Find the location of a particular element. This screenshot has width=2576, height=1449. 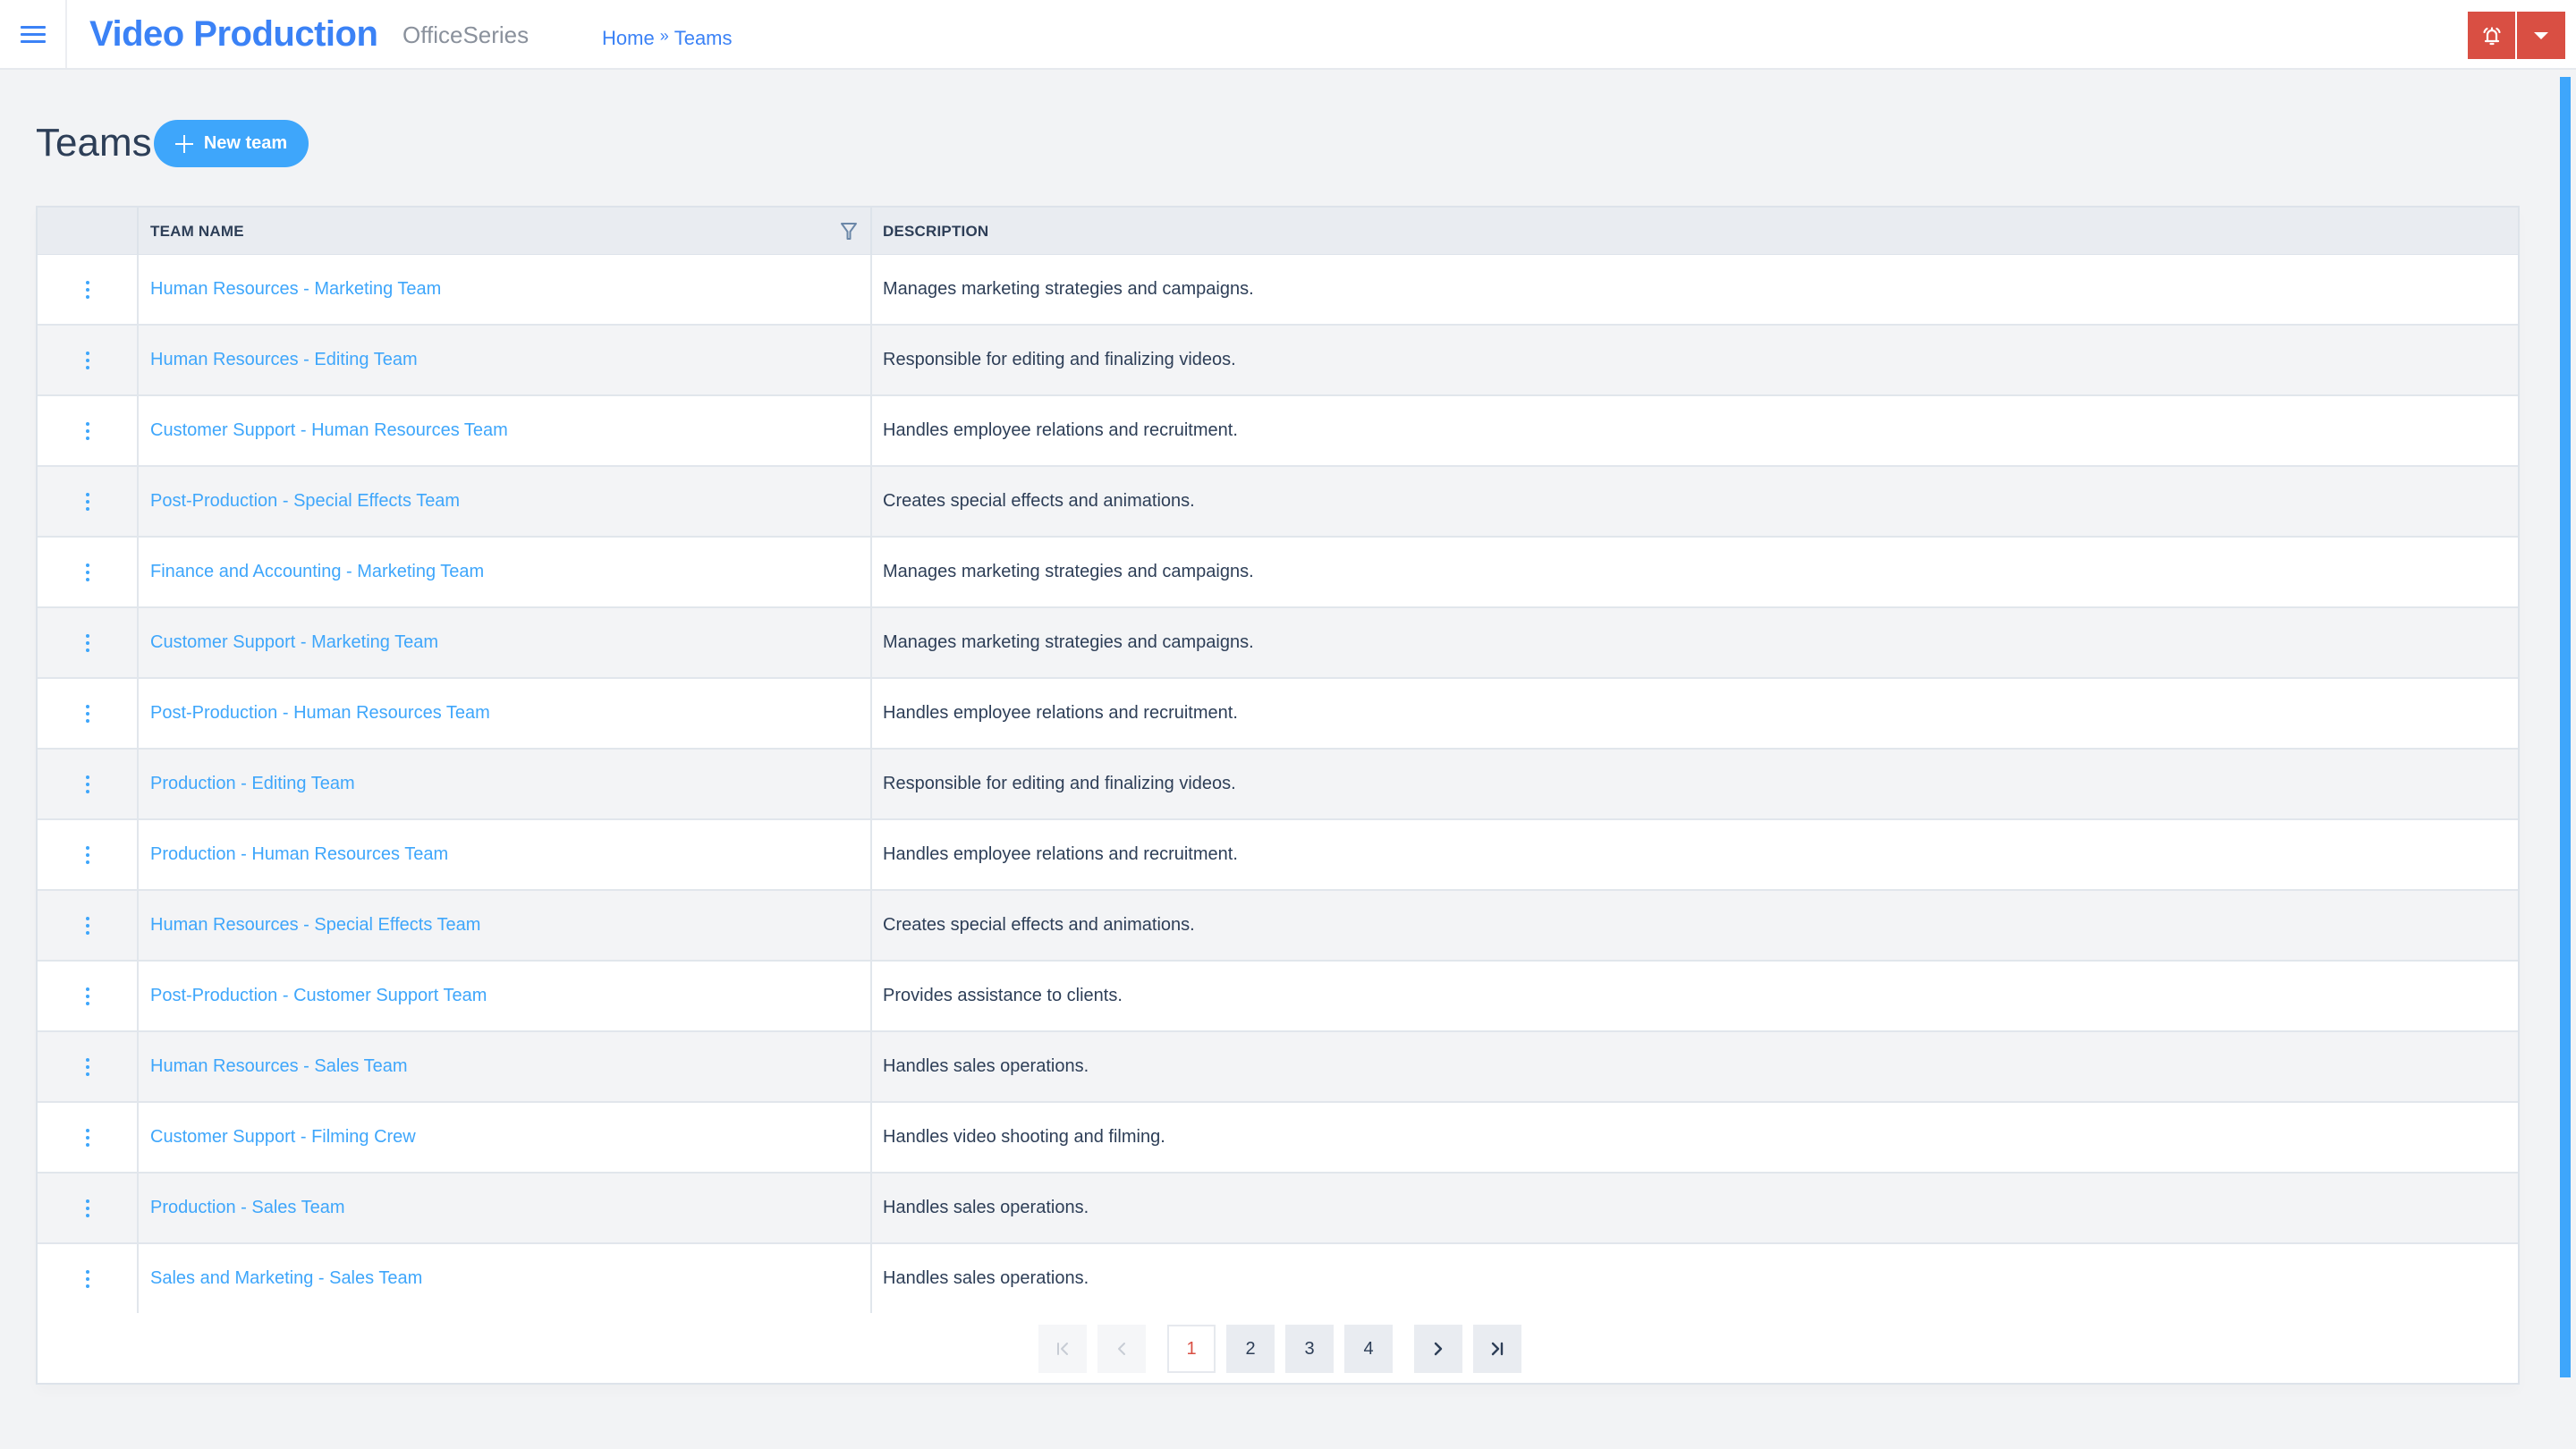

page-scrollbar-thumb is located at coordinates (2565, 727).